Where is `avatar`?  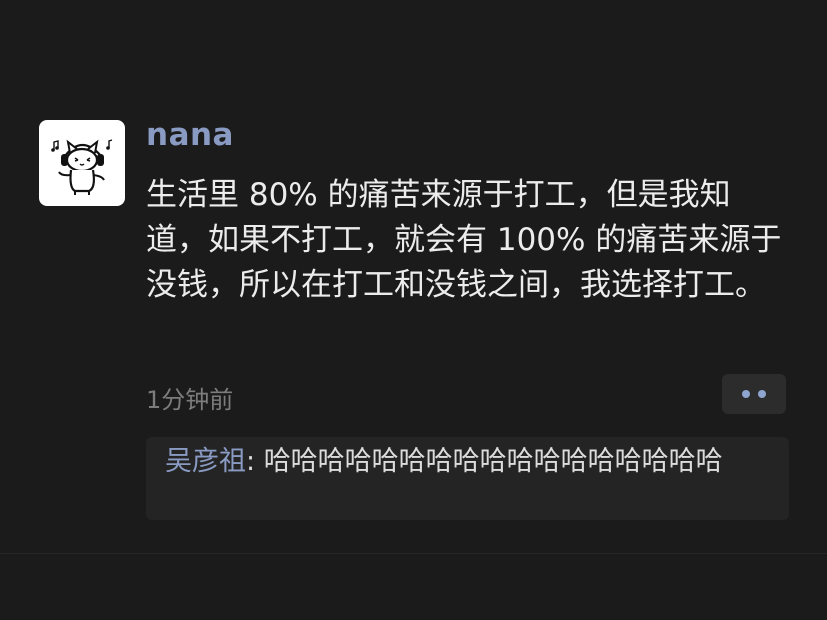 avatar is located at coordinates (82, 163).